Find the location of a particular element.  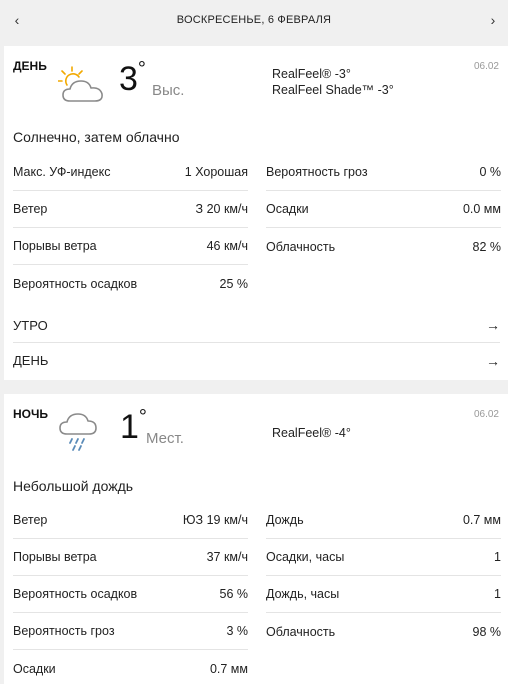

stat-row: Вероятность осадков 25 % is located at coordinates (130, 283).